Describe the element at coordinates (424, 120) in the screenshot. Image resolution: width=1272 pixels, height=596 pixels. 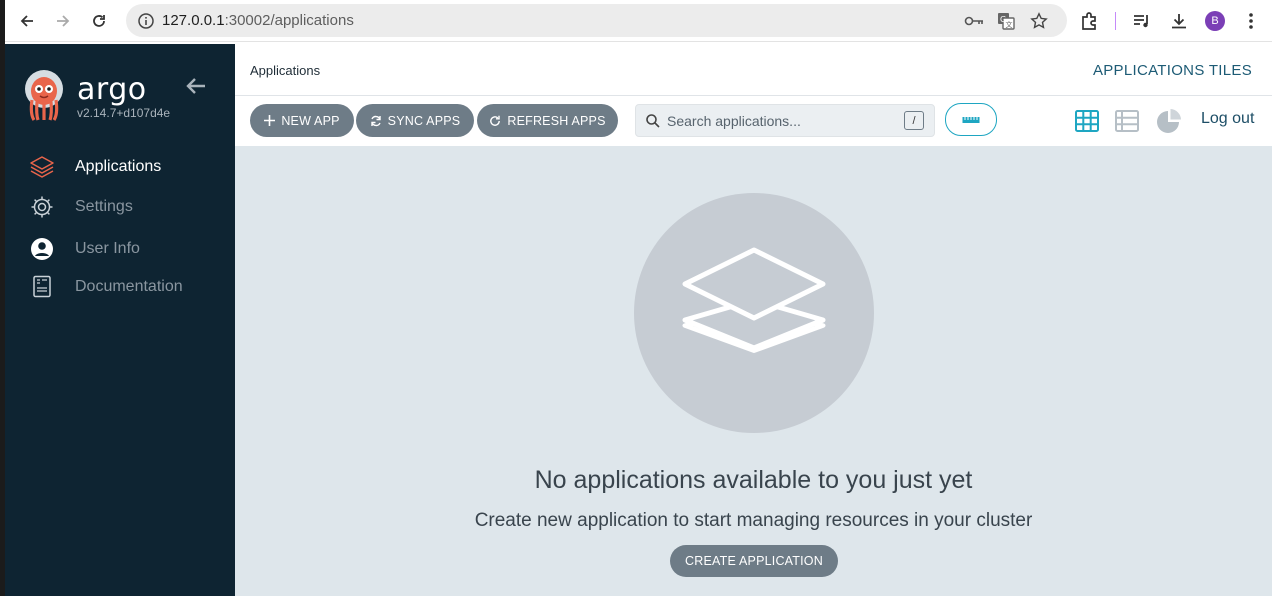
I see `sync-apps-label: SYNC APPS` at that location.